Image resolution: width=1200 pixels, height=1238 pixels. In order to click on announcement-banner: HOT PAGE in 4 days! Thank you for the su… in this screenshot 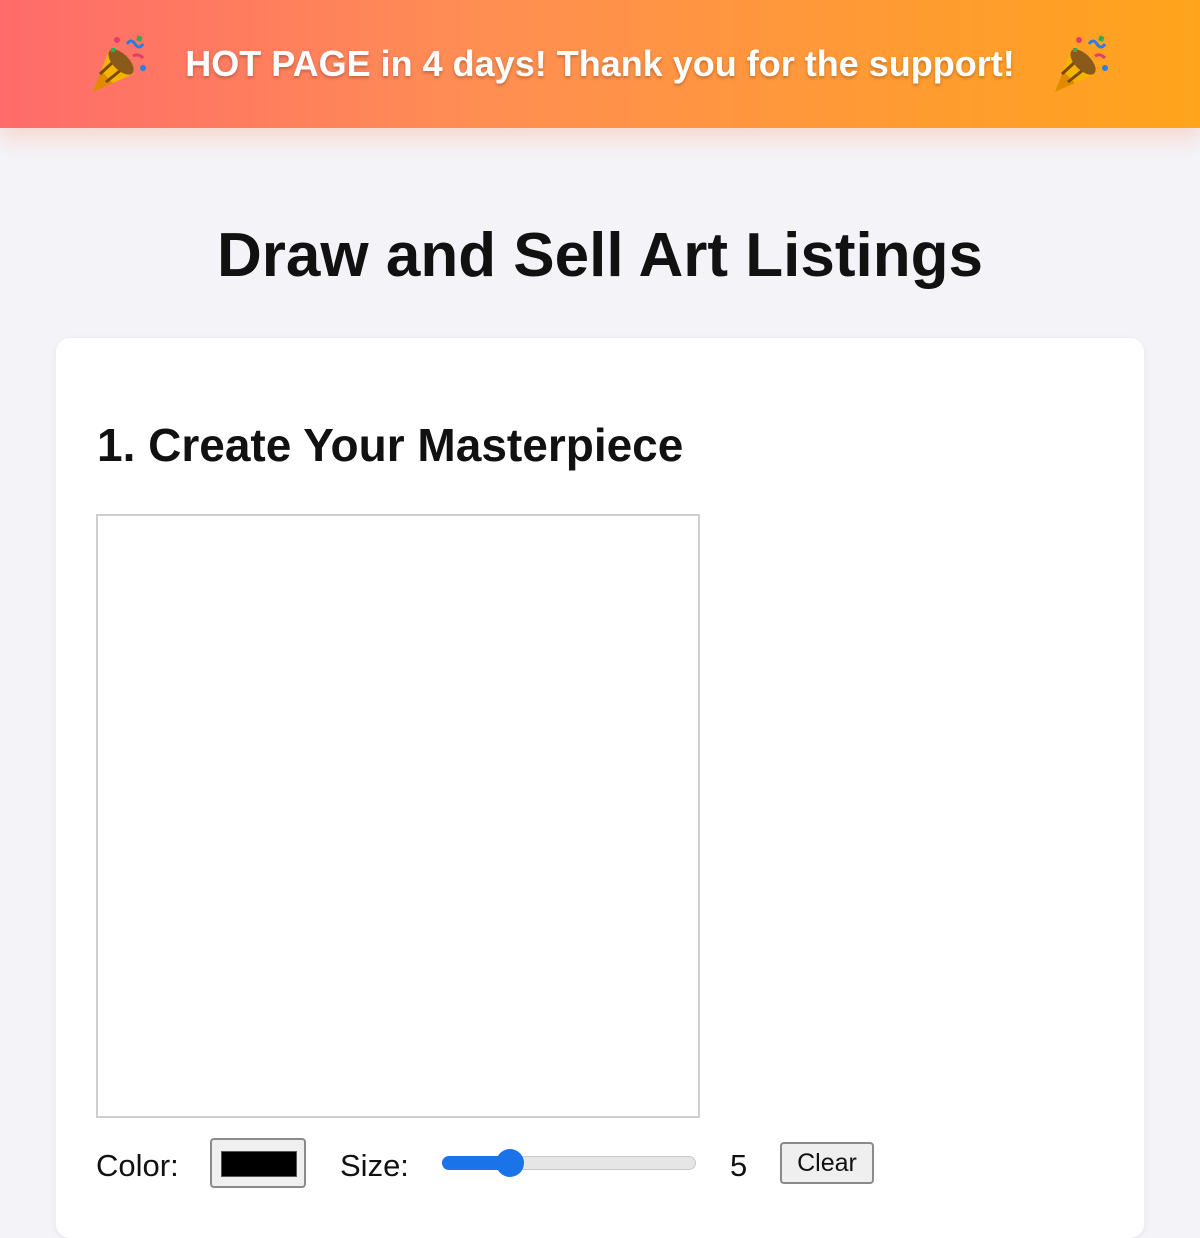, I will do `click(600, 64)`.